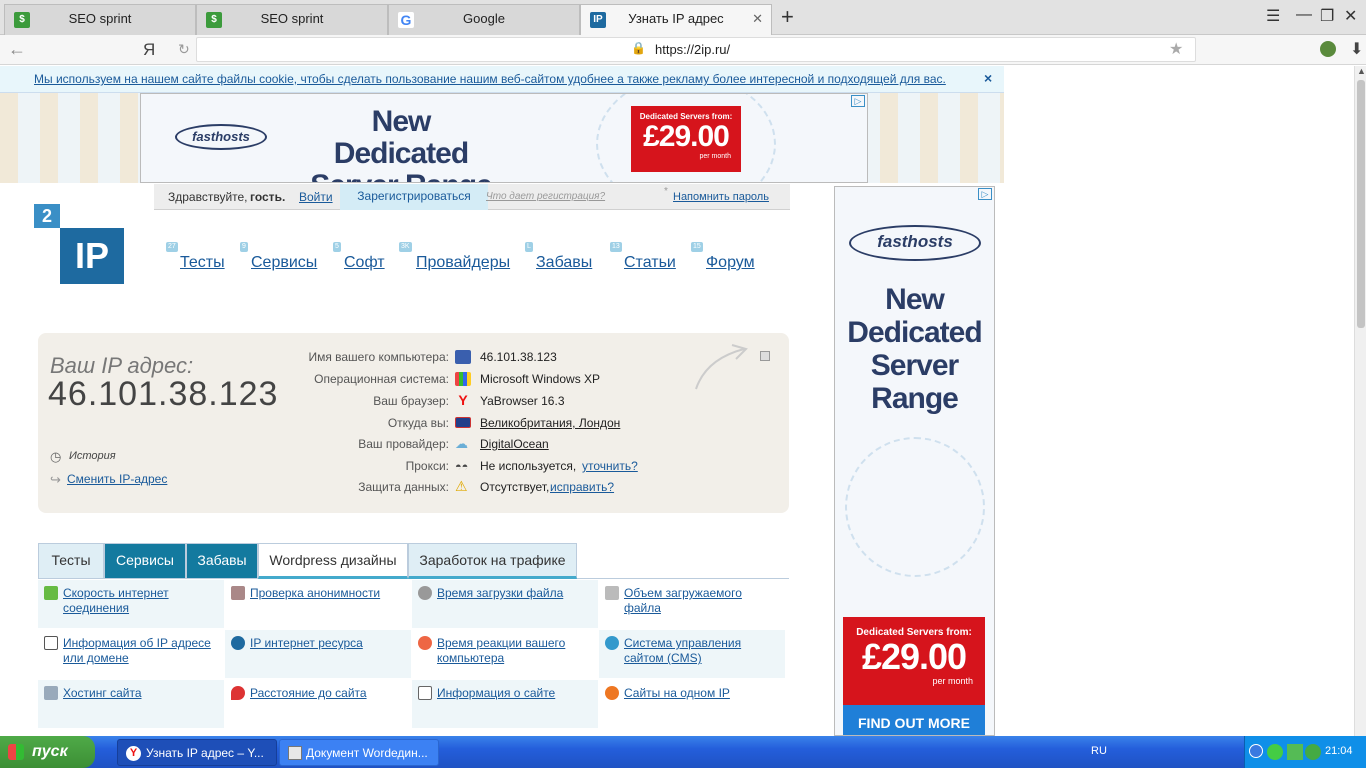 This screenshot has height=768, width=1366. I want to click on language-indicator: RU, so click(1099, 751).